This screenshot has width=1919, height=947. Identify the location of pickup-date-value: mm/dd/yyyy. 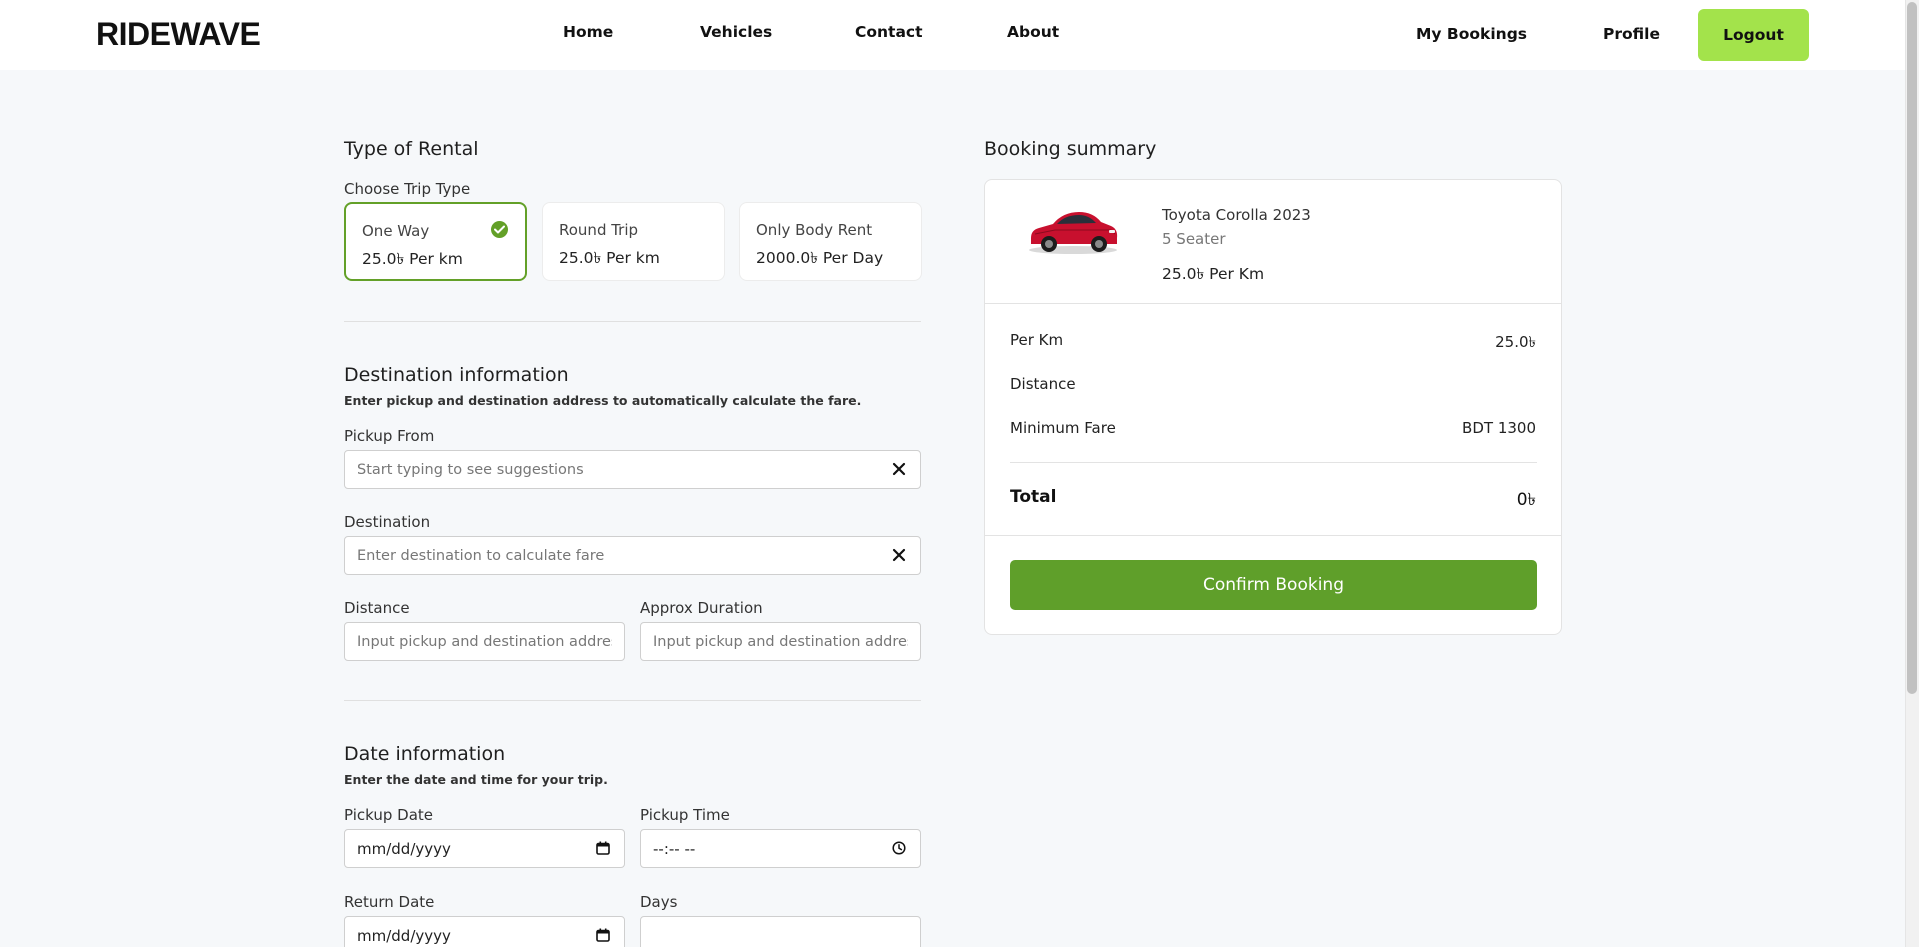
(404, 849).